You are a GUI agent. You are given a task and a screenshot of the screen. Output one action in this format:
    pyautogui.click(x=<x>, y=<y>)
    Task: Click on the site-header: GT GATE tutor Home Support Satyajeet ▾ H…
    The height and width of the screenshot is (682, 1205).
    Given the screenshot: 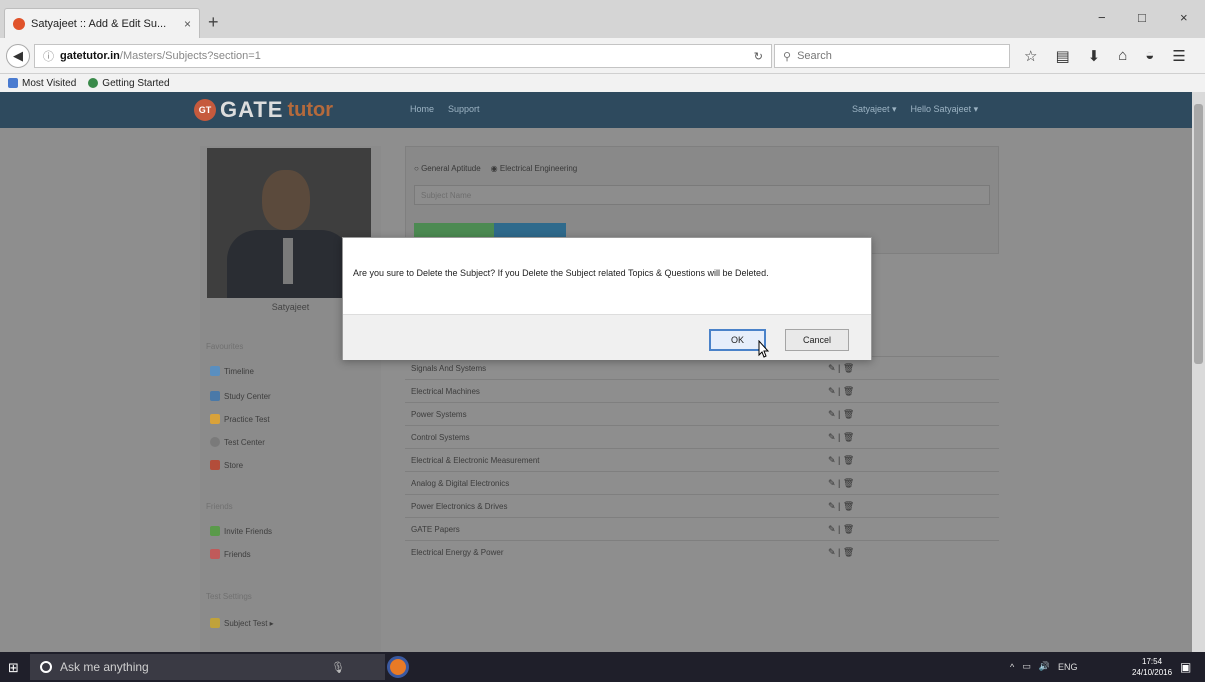 What is the action you would take?
    pyautogui.click(x=596, y=110)
    